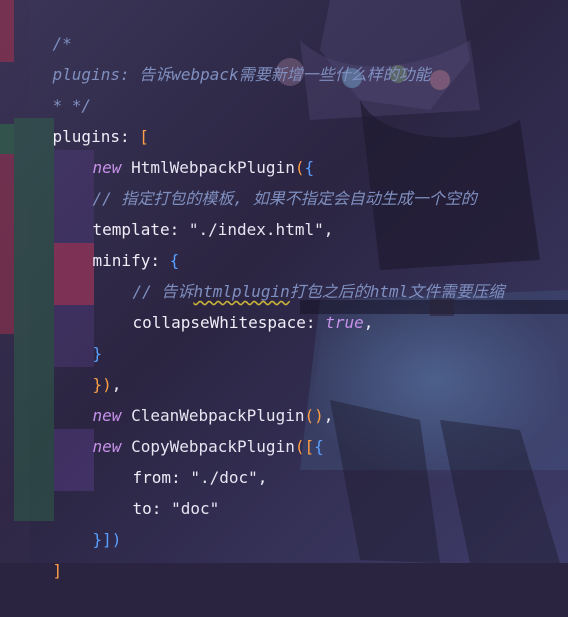  Describe the element at coordinates (81, 118) in the screenshot. I see `code-line: plugins: [` at that location.